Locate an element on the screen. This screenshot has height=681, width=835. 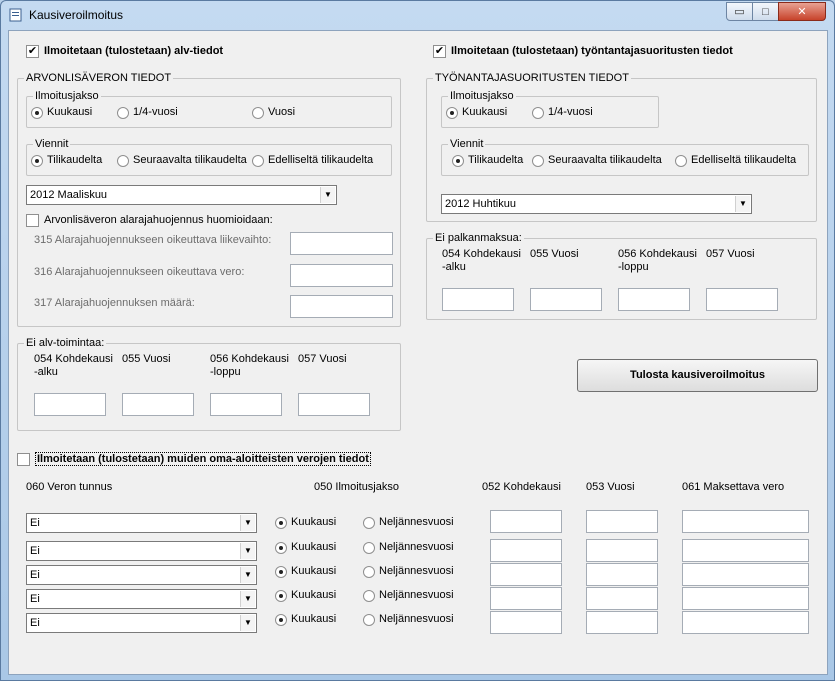
alv-period-radio-kuukausi is located at coordinates (37, 113).